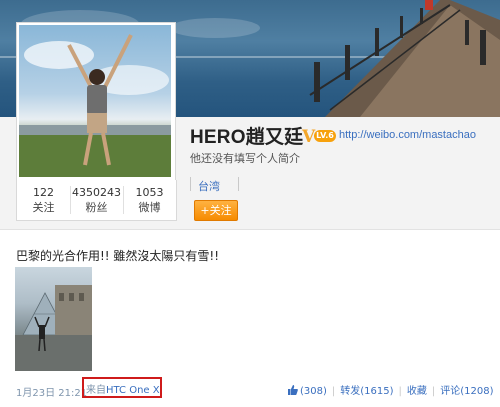 This screenshot has width=500, height=407. I want to click on profile-bio: 他还没有填写个人简介, so click(245, 158).